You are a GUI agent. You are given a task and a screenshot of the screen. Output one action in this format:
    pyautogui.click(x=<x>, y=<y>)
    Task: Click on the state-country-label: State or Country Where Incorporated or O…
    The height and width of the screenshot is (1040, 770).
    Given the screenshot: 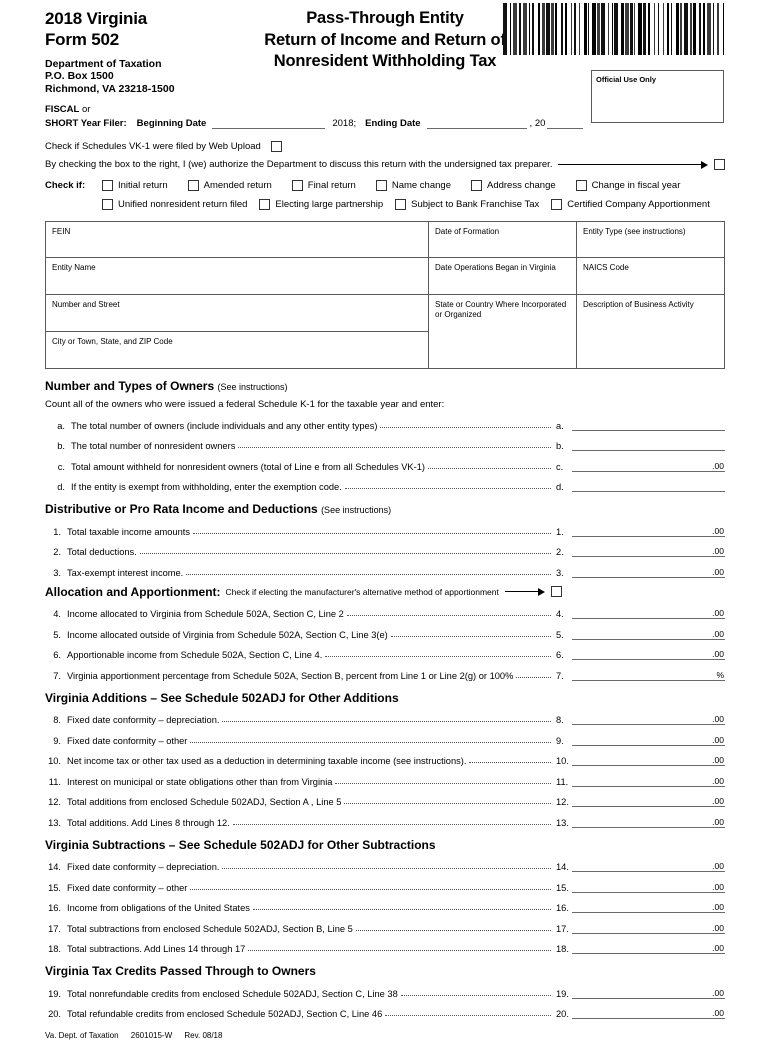 What is the action you would take?
    pyautogui.click(x=501, y=309)
    